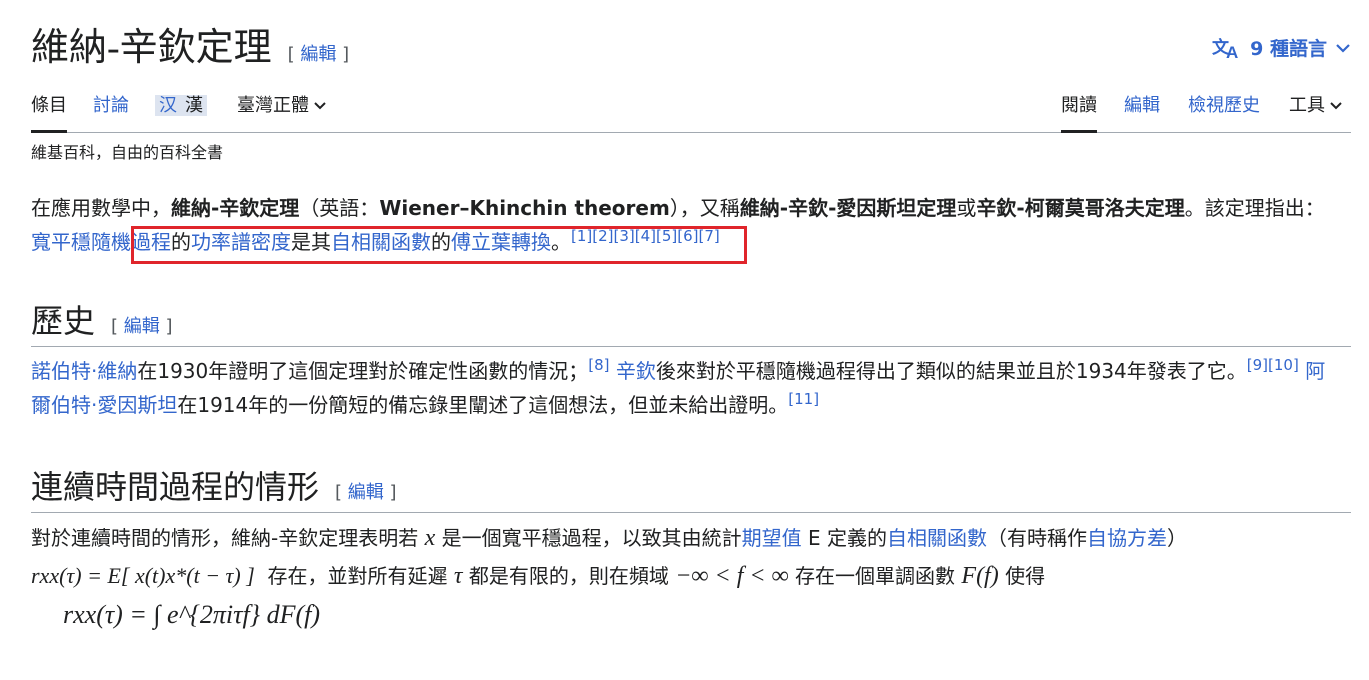  I want to click on tab-read: 閱讀, so click(1079, 112).